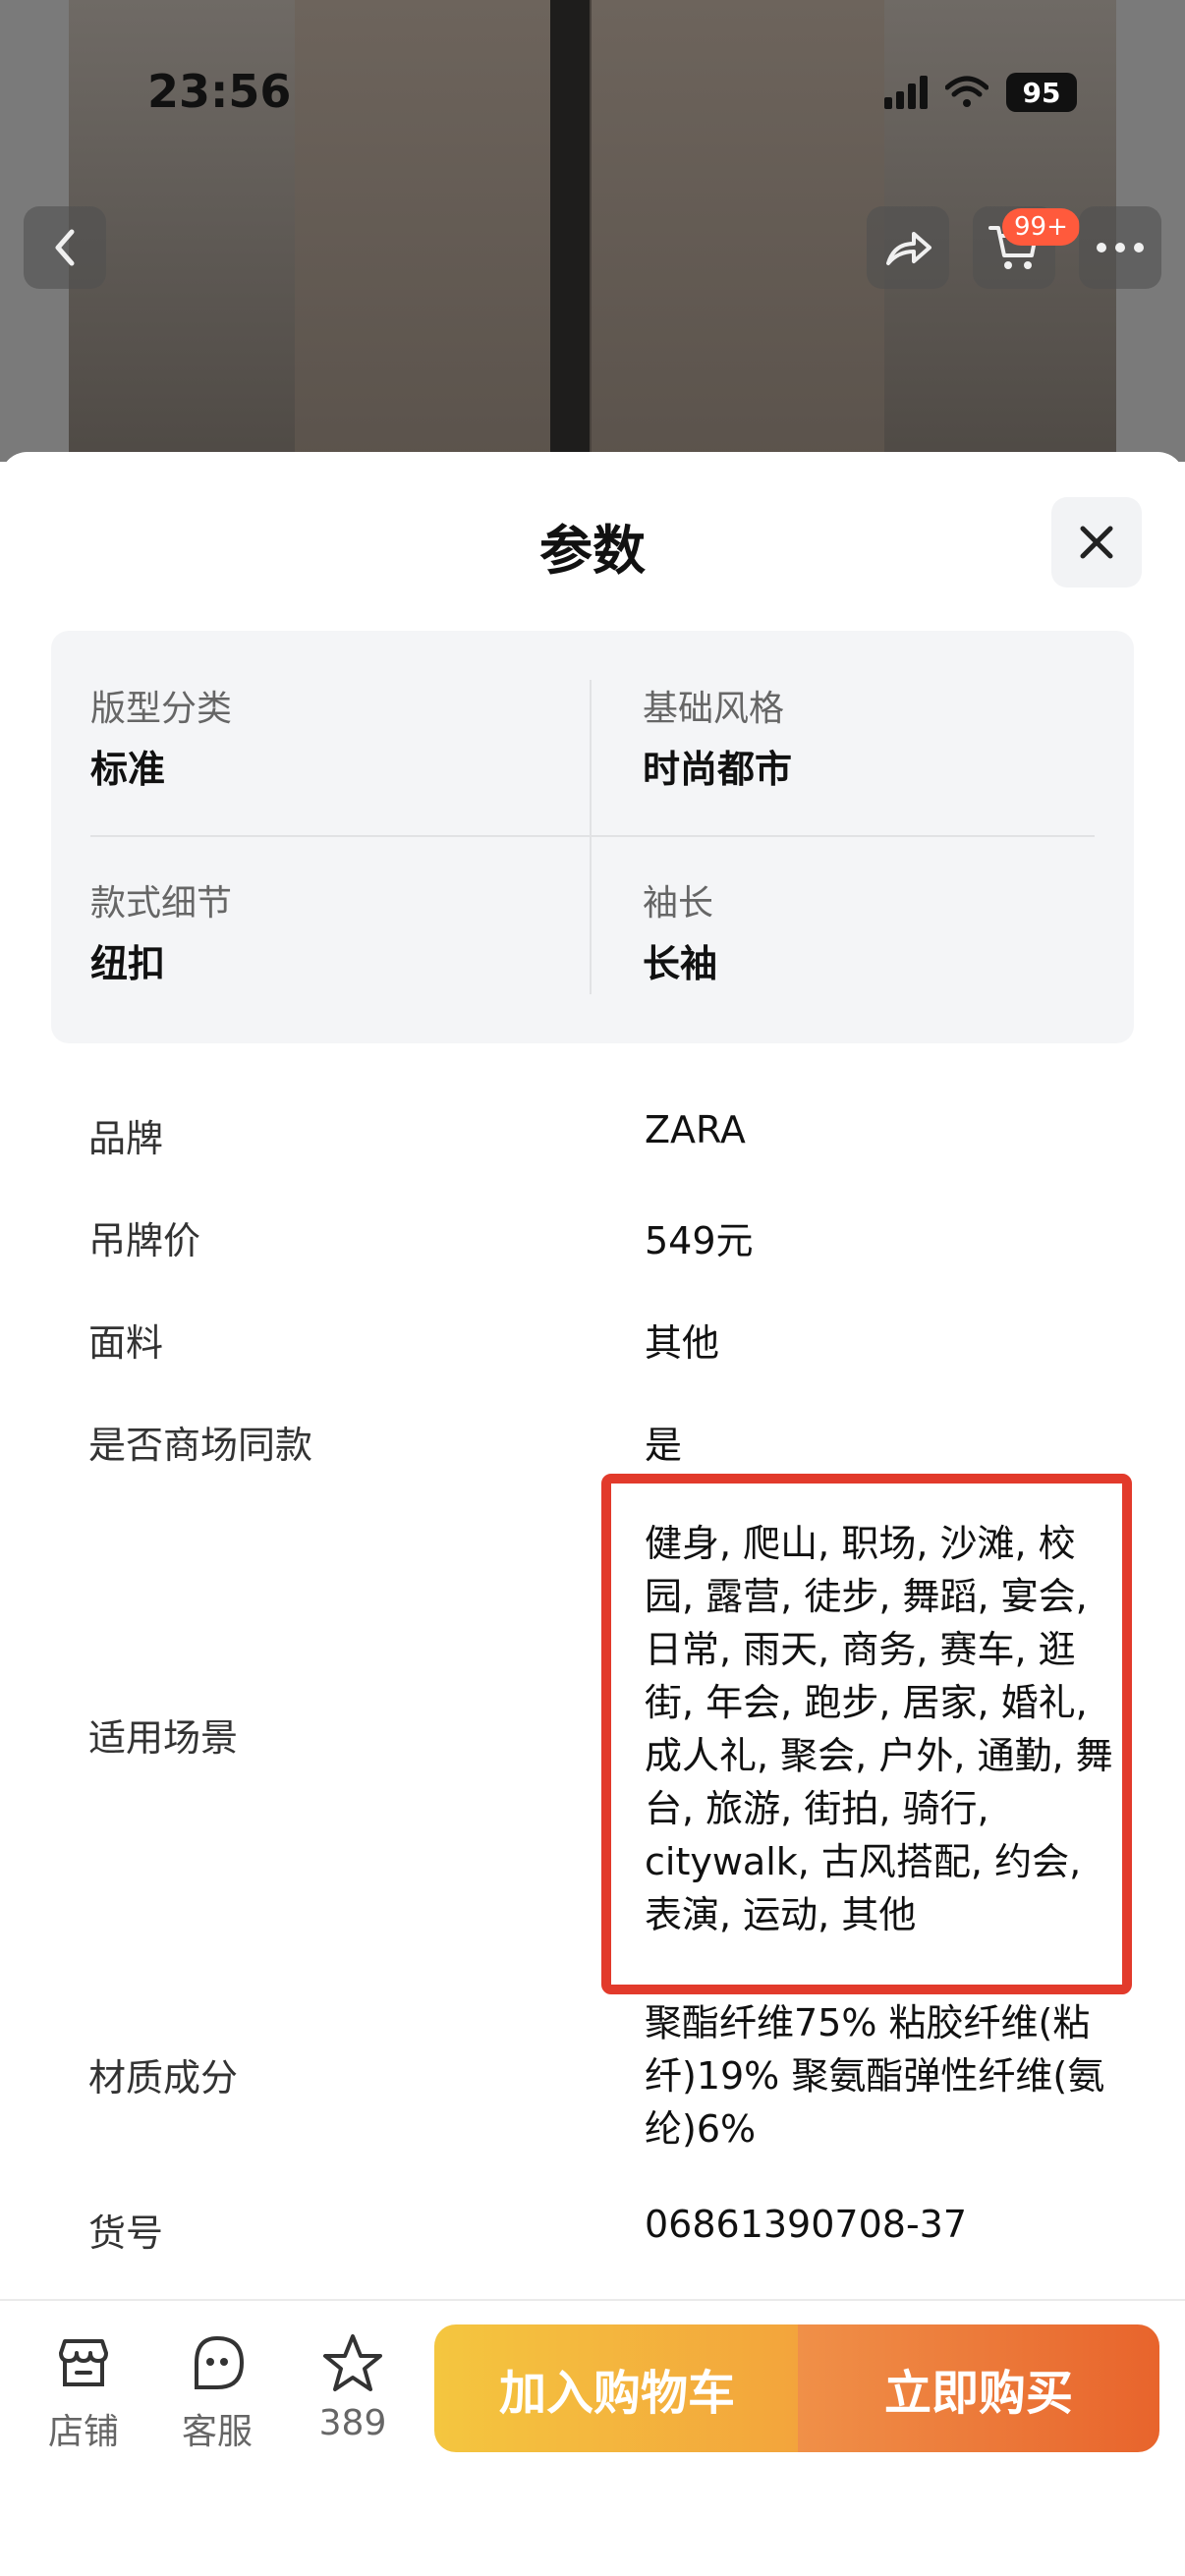  I want to click on status-icons: 95, so click(981, 92).